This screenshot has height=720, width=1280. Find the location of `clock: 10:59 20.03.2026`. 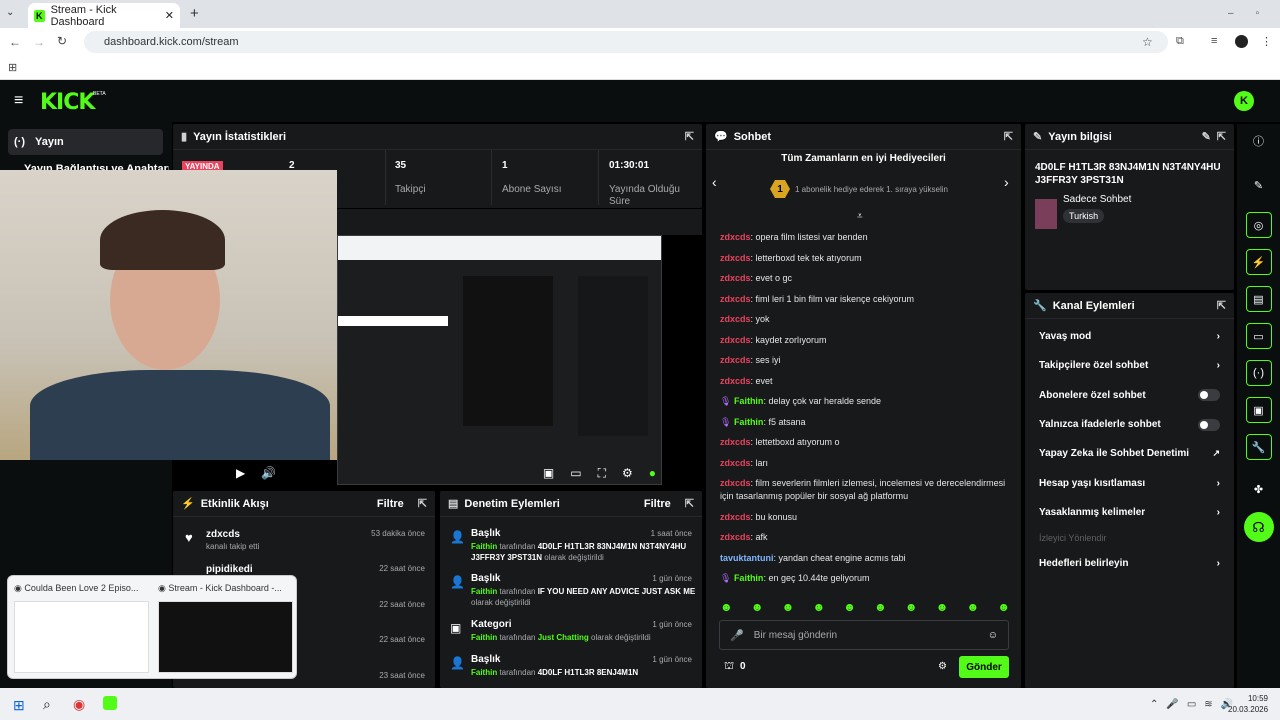

clock: 10:59 20.03.2026 is located at coordinates (1248, 704).